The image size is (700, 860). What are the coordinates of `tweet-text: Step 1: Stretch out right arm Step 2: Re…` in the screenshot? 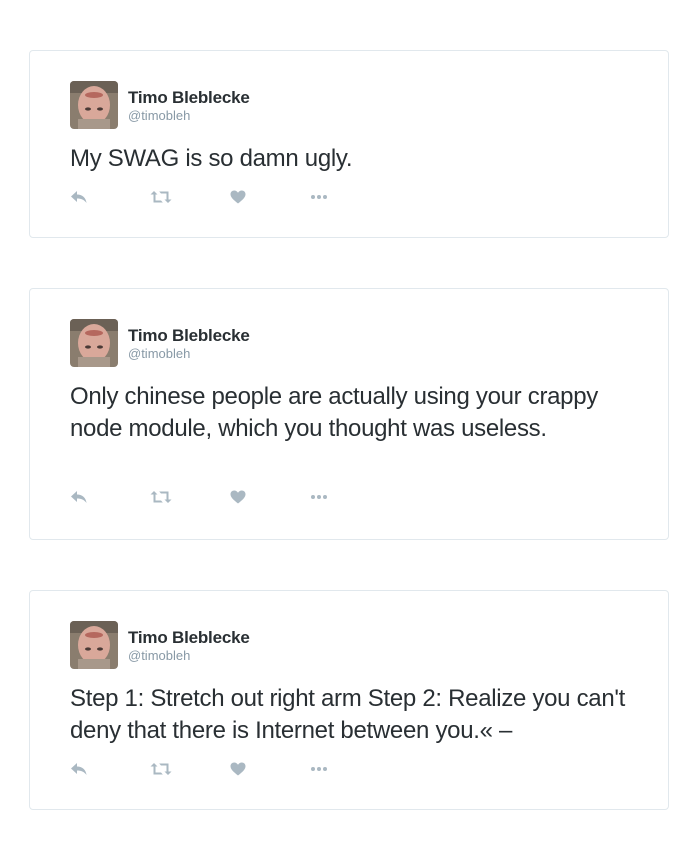 It's located at (348, 714).